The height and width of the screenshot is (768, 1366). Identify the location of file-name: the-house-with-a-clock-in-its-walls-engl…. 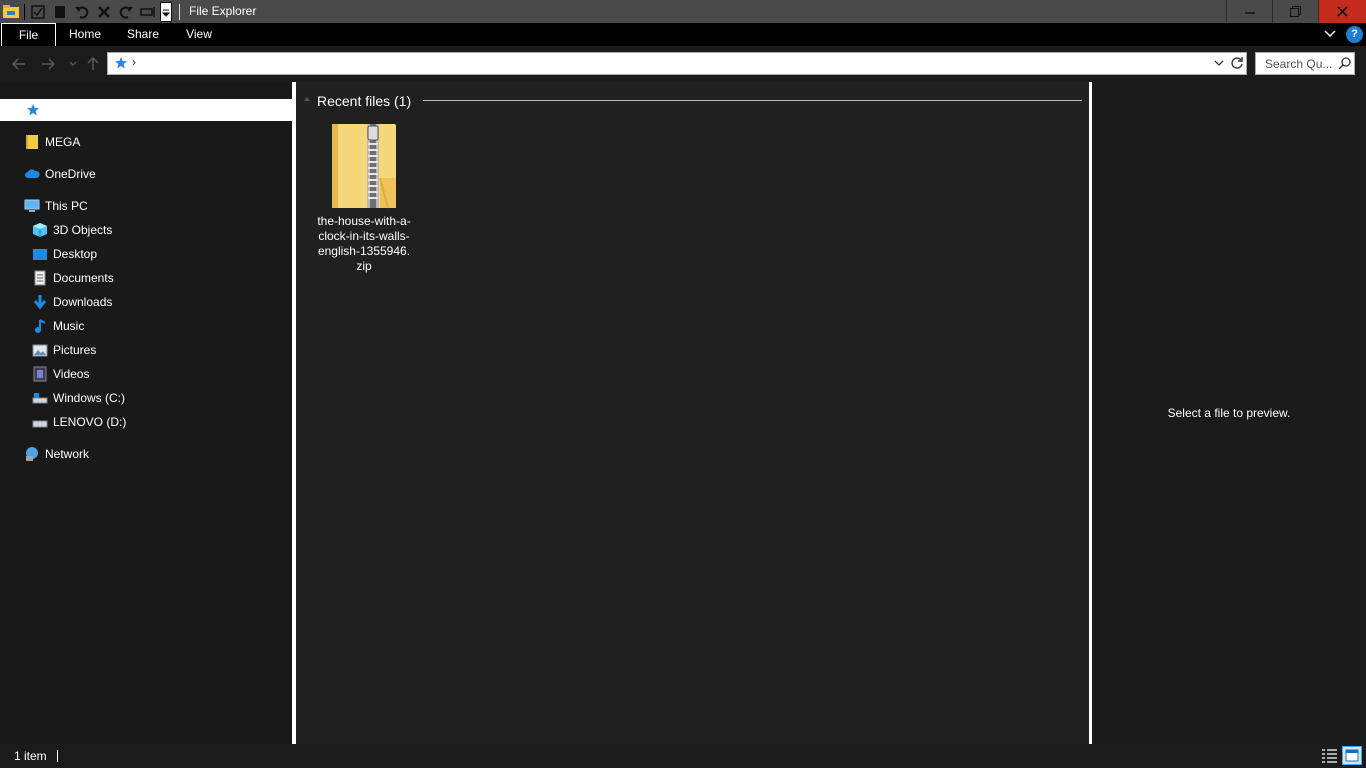
(364, 243).